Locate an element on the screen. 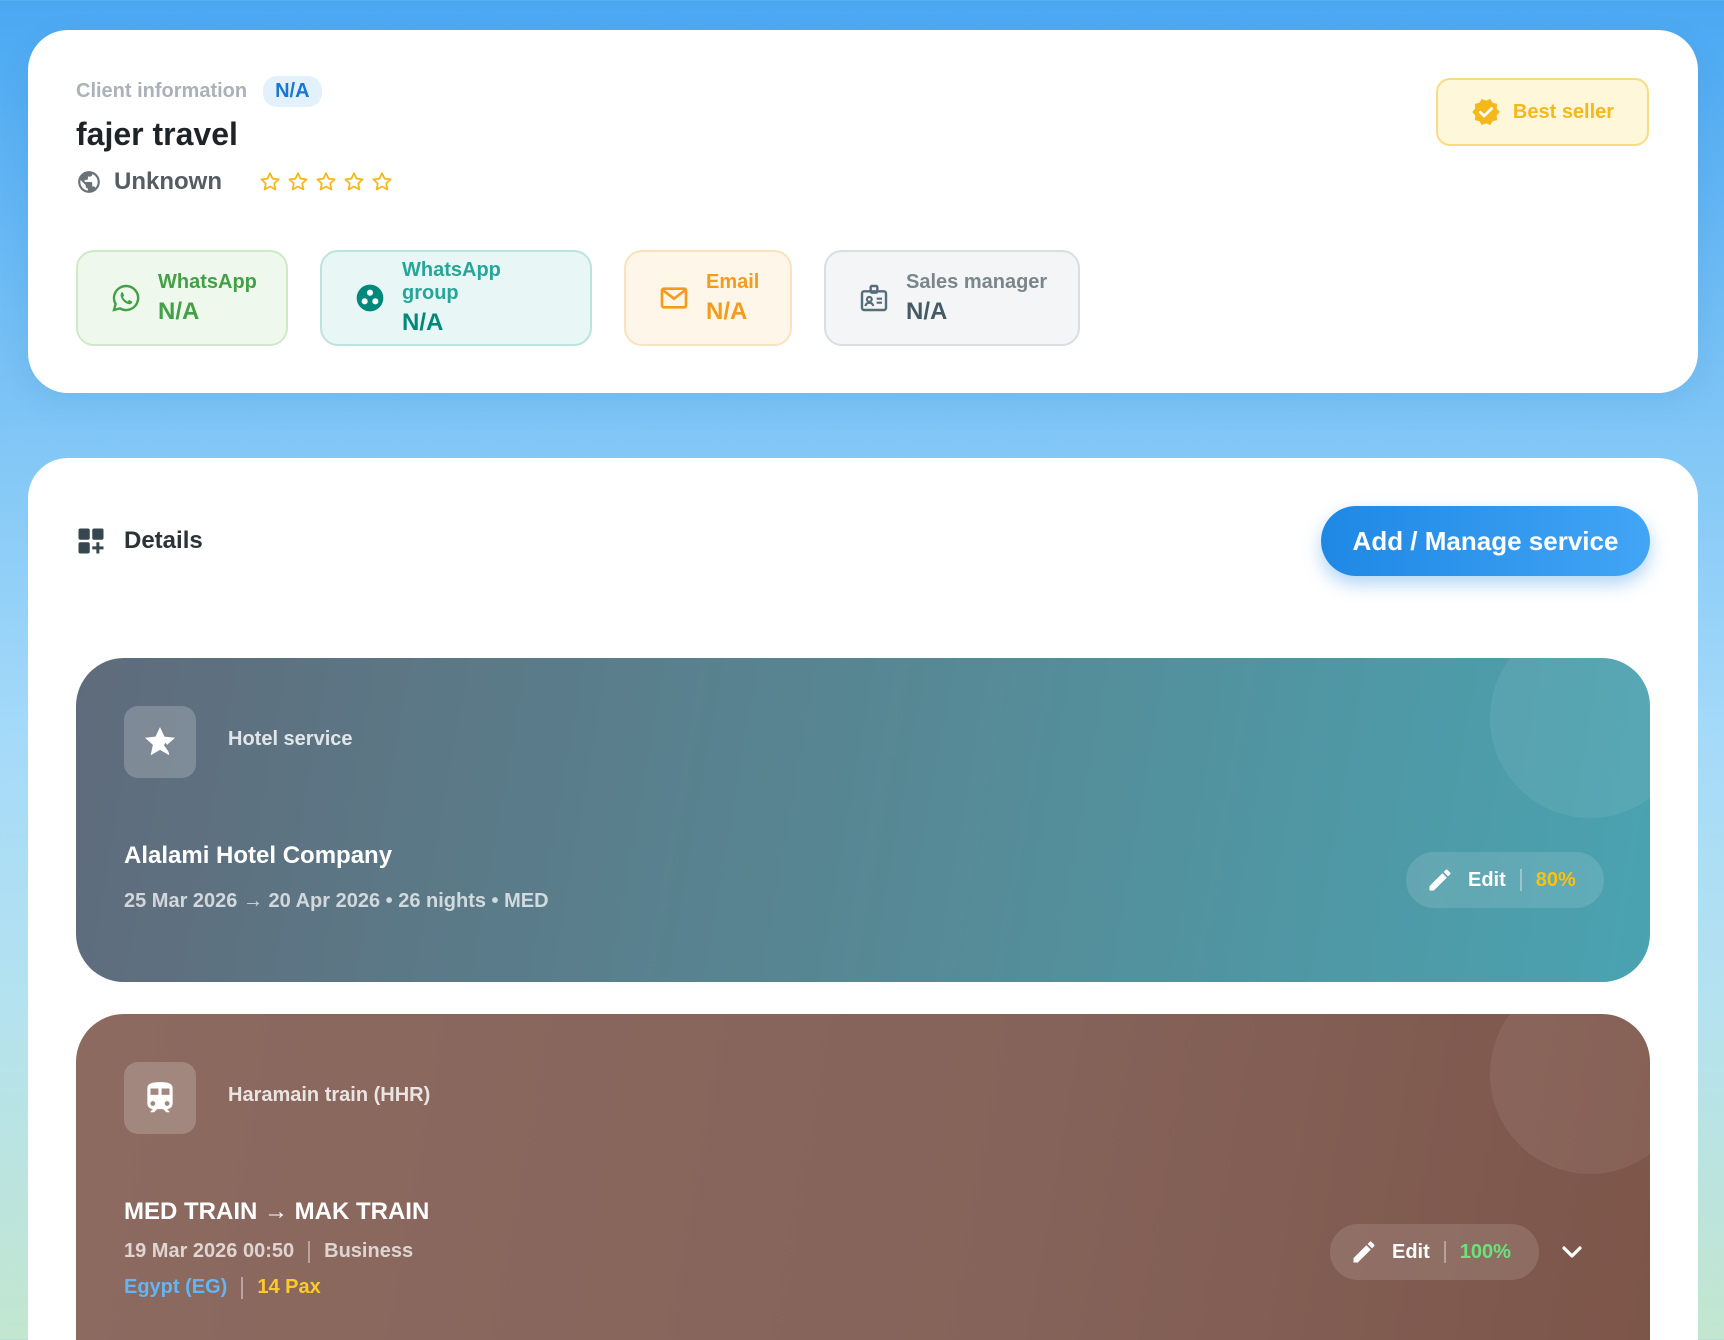  client-label-row: Client information N/A is located at coordinates (199, 91).